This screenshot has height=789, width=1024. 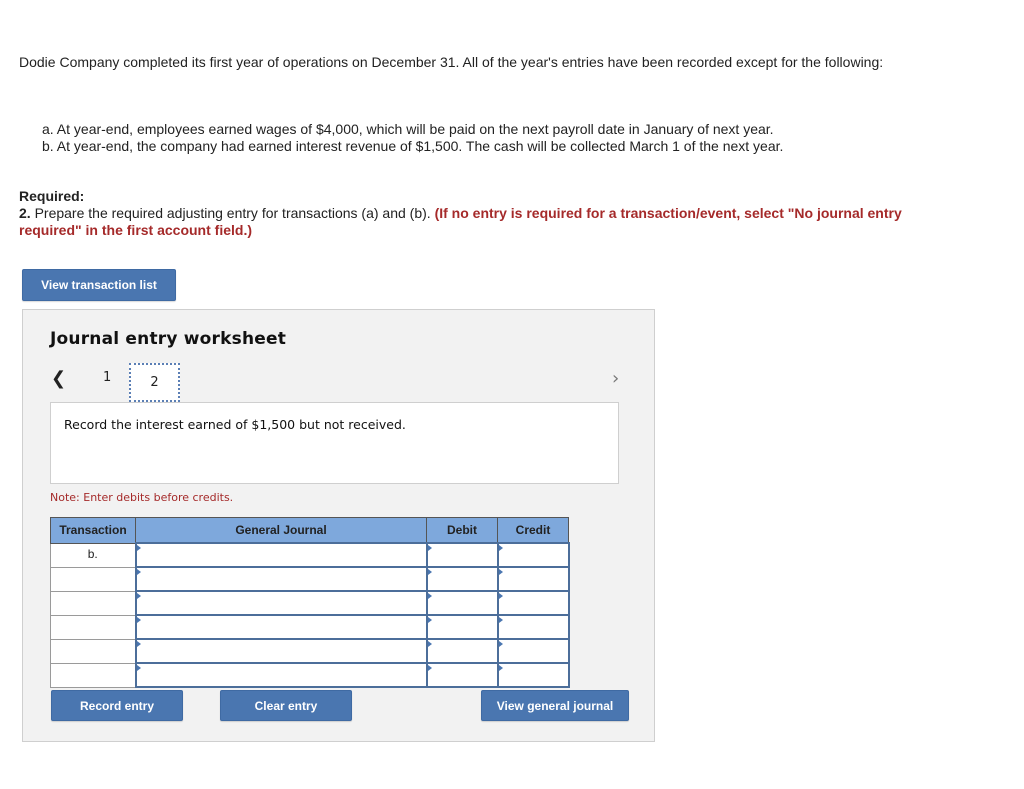 What do you see at coordinates (615, 378) in the screenshot?
I see `chevron-right-icon: ›` at bounding box center [615, 378].